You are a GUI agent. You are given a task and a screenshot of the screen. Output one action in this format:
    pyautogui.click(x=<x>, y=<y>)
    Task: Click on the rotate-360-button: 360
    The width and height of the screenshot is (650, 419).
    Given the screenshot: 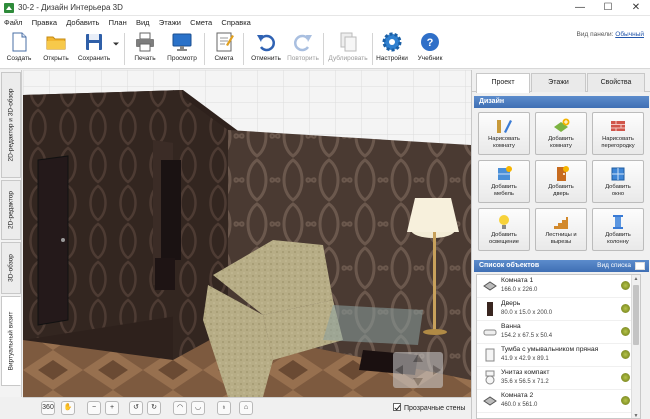 What is the action you would take?
    pyautogui.click(x=48, y=408)
    